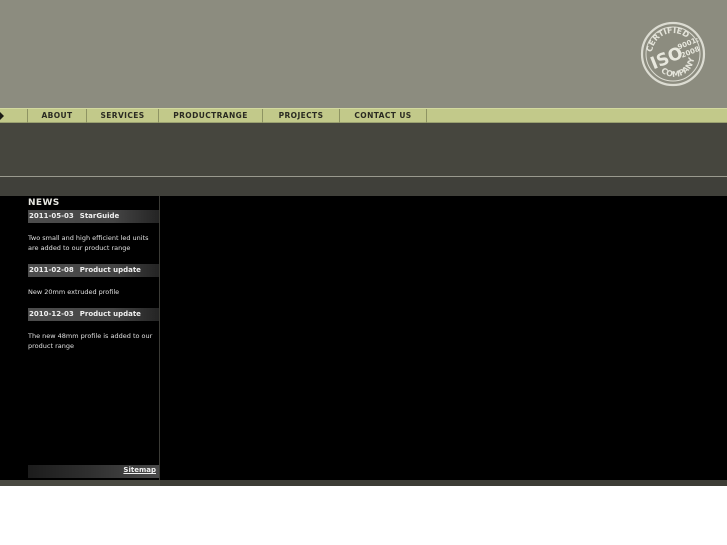  I want to click on footer-sidebar-strip, so click(80, 483).